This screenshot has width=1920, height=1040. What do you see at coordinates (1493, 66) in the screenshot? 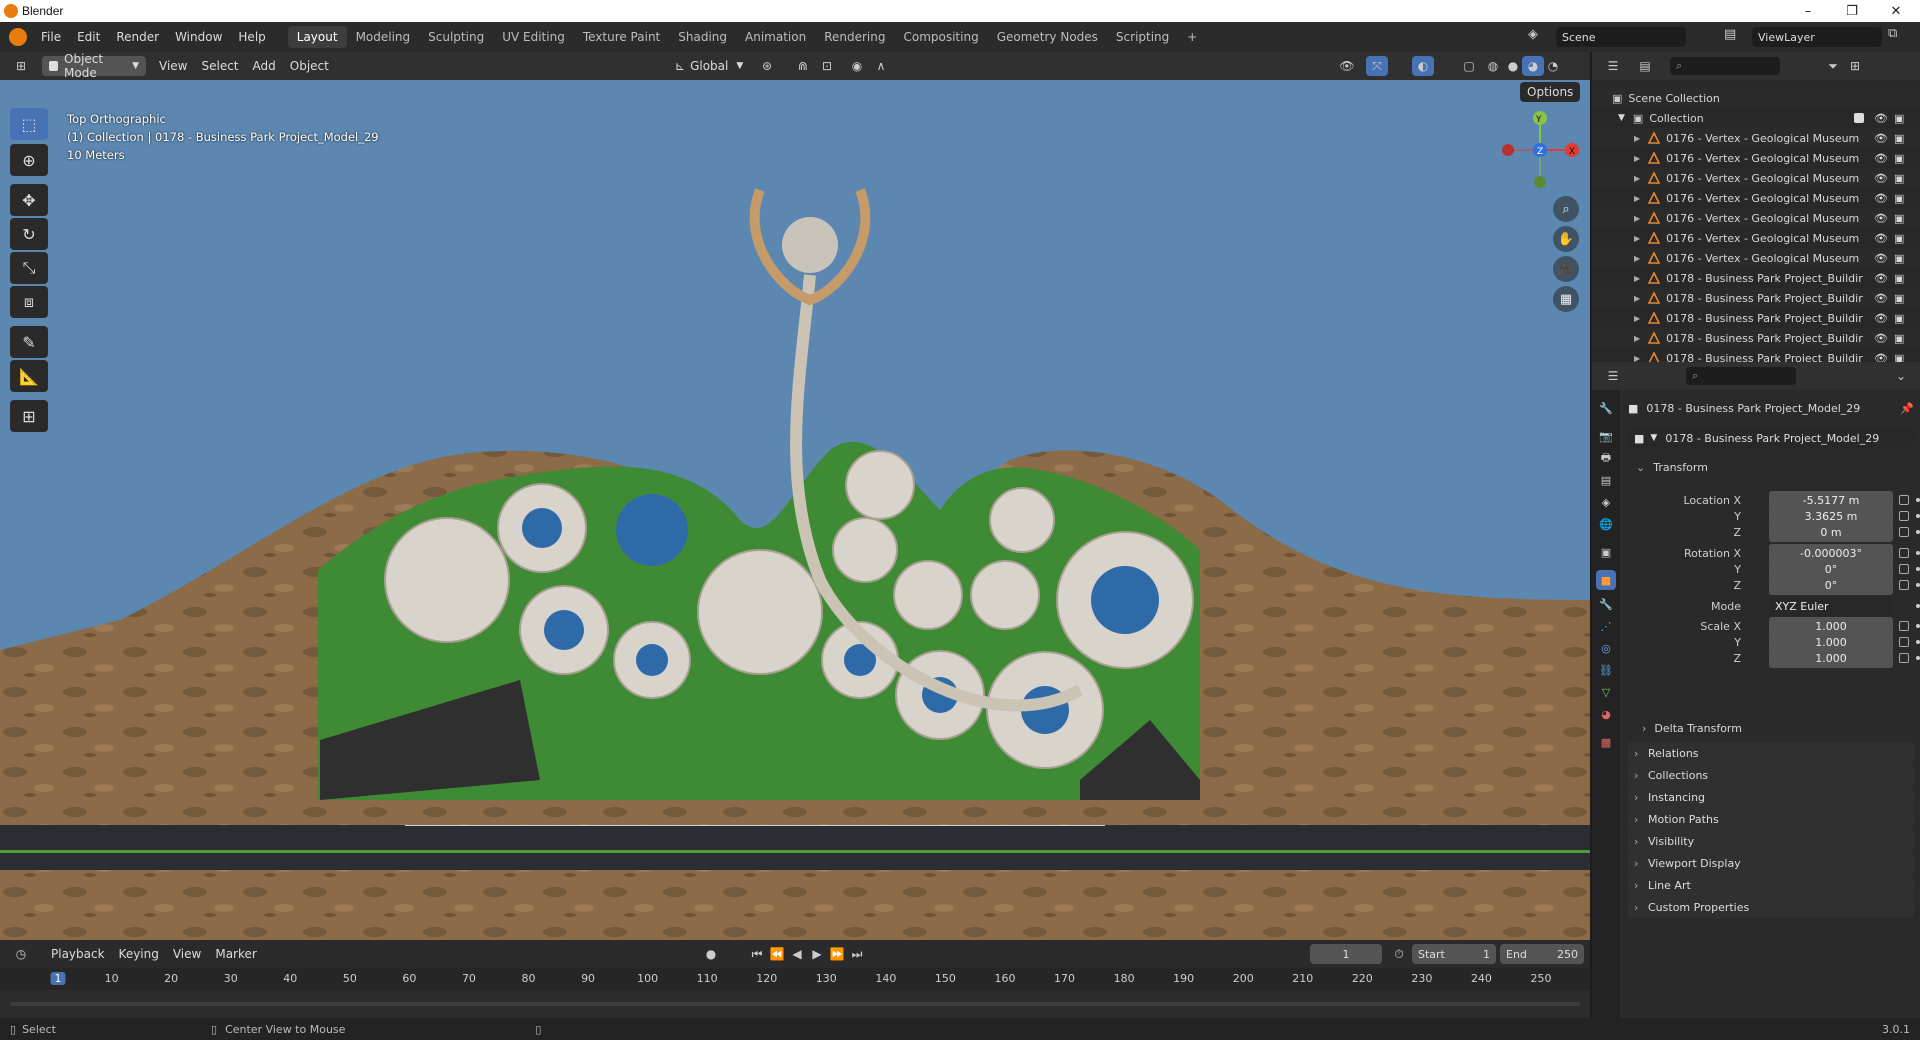
I see `wireframe-shading-icon: ◍` at bounding box center [1493, 66].